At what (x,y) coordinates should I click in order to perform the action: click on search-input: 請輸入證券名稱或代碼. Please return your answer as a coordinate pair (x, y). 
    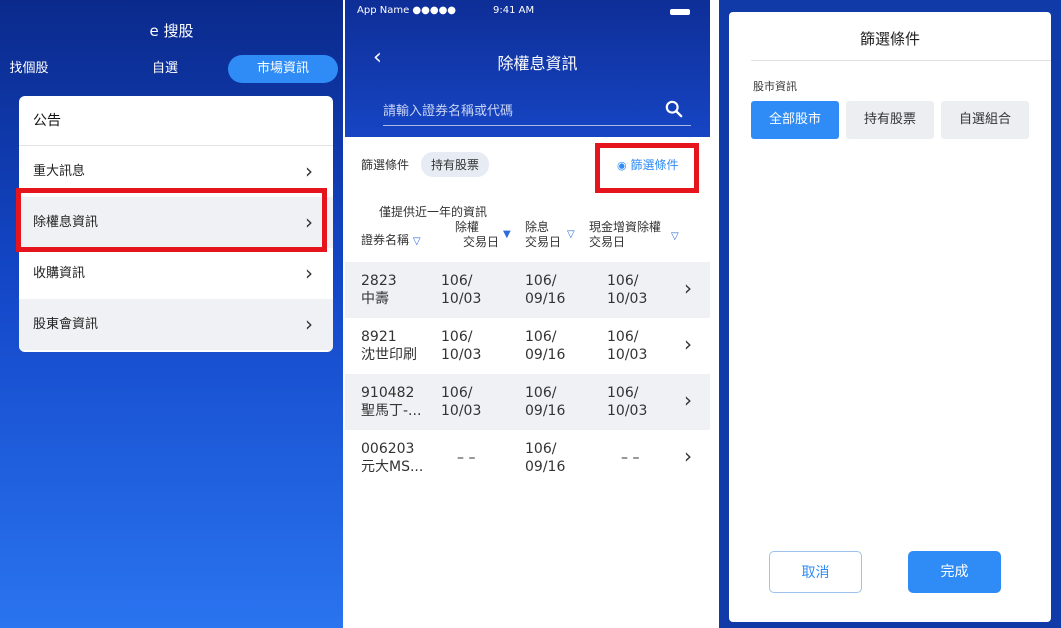
    Looking at the image, I should click on (537, 111).